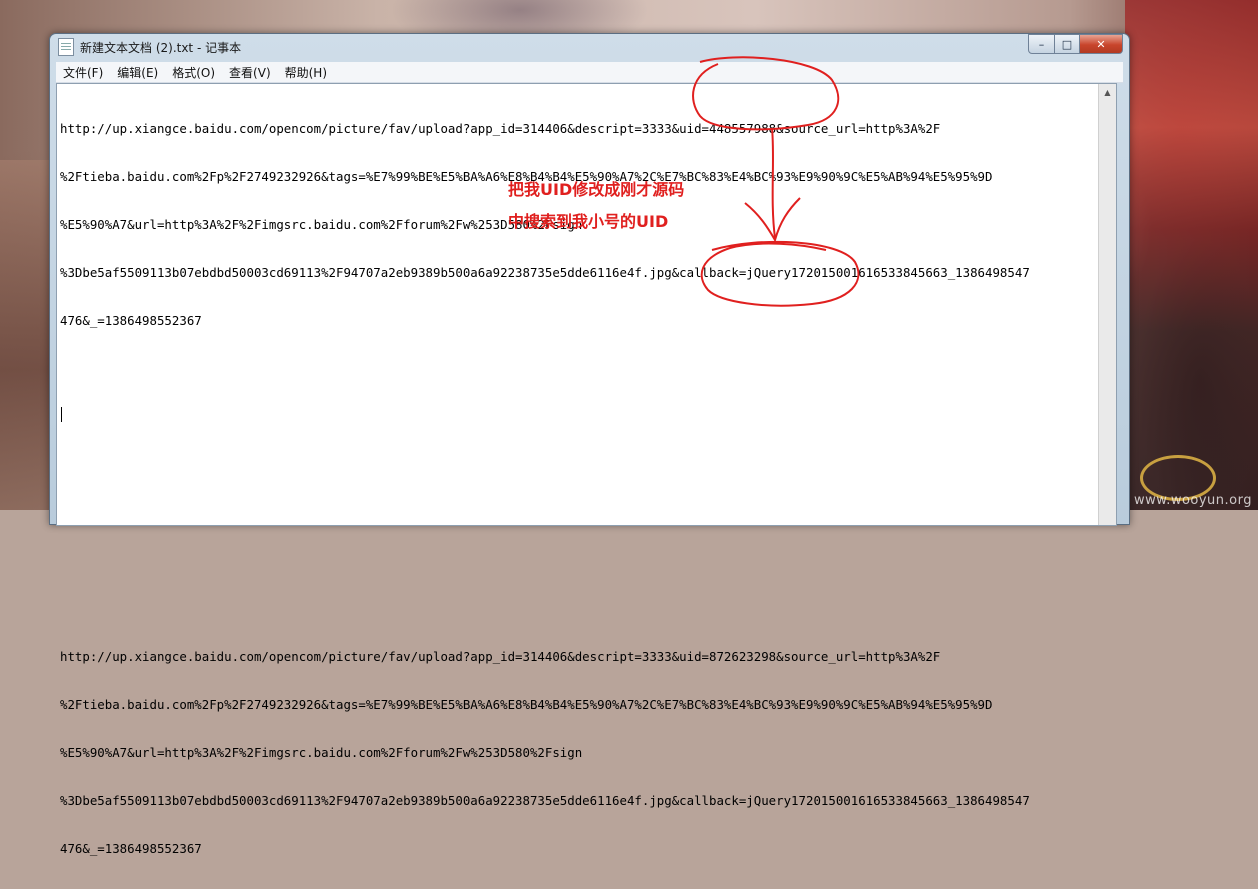  Describe the element at coordinates (596, 189) in the screenshot. I see `annotation-text-line-1: 把我UID修改成刚才源码` at that location.